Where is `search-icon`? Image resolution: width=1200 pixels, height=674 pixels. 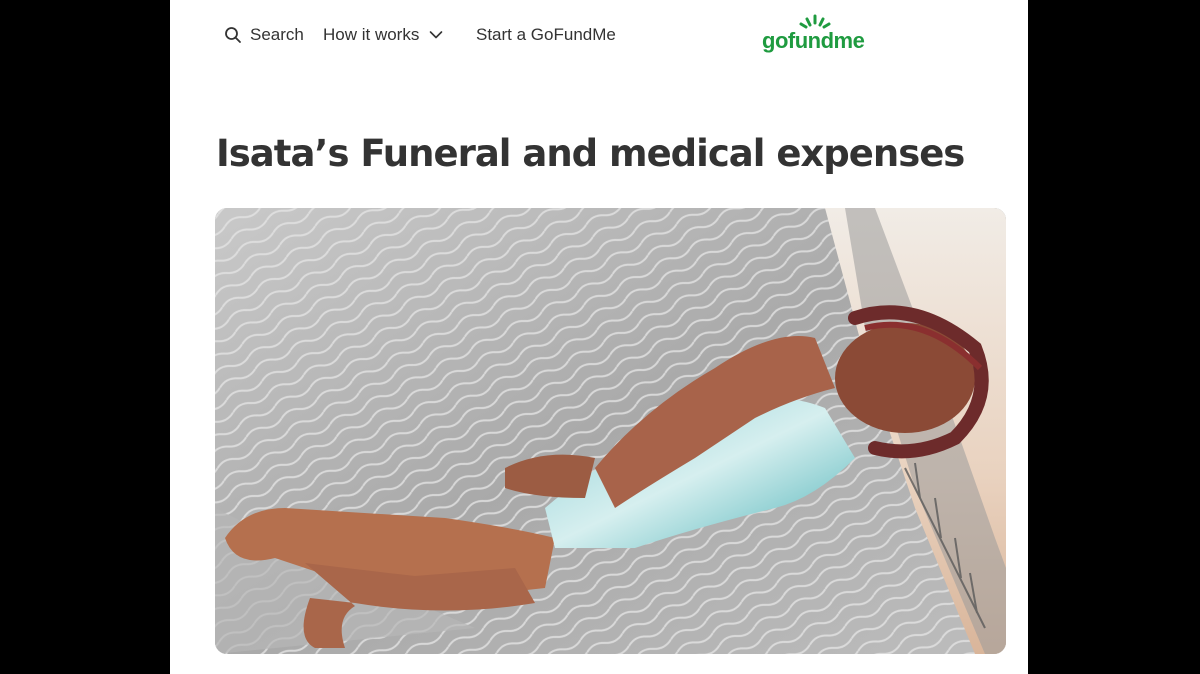 search-icon is located at coordinates (237, 35).